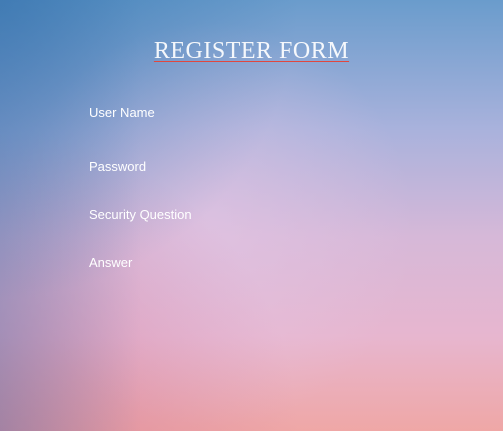 The width and height of the screenshot is (503, 431). I want to click on security-question-label: Security Question, so click(140, 214).